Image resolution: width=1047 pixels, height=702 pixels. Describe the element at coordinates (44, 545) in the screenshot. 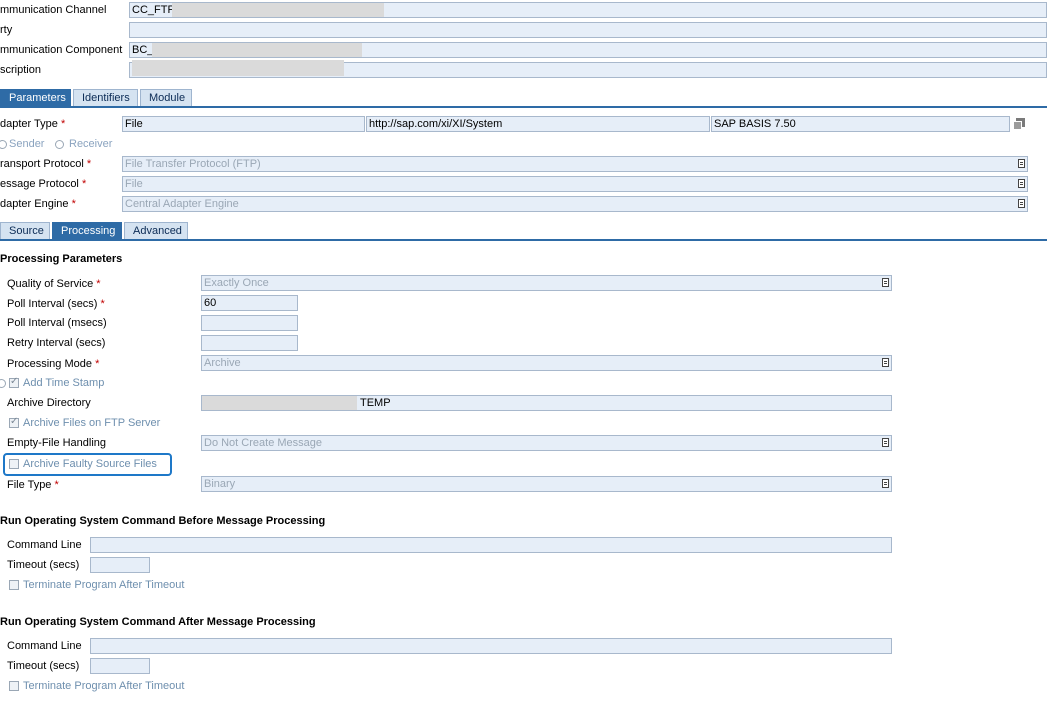

I see `before-command-line-label: Command Line` at that location.